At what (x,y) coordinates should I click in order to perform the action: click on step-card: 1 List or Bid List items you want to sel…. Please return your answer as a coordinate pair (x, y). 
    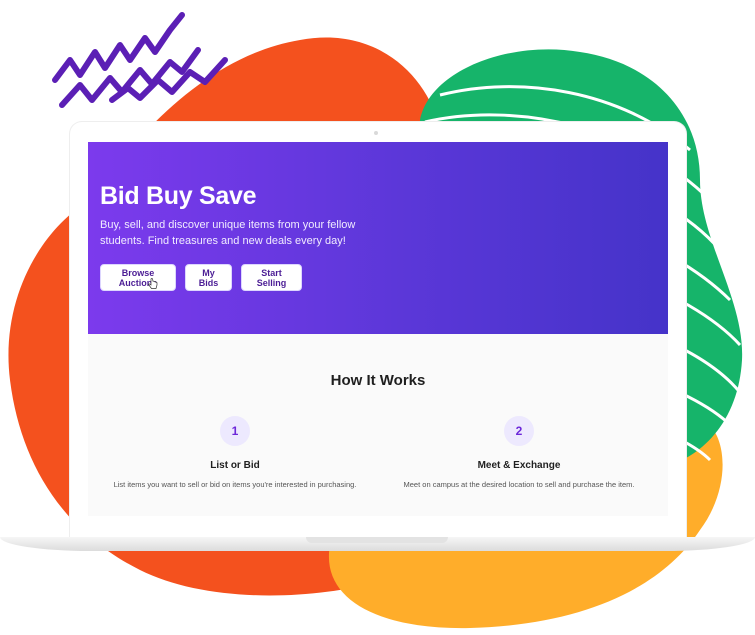
    Looking at the image, I should click on (235, 452).